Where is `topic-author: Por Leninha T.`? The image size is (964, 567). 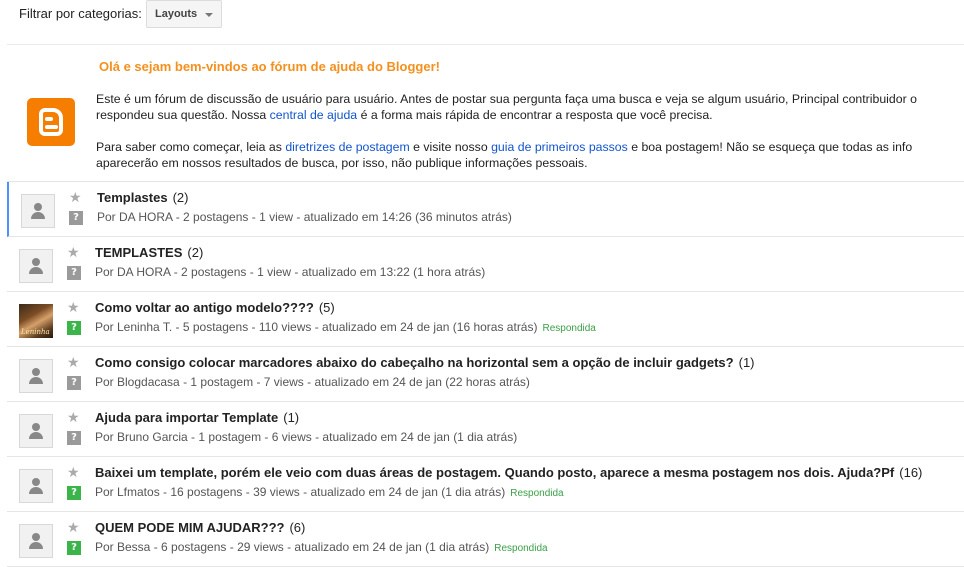
topic-author: Por Leninha T. is located at coordinates (133, 327).